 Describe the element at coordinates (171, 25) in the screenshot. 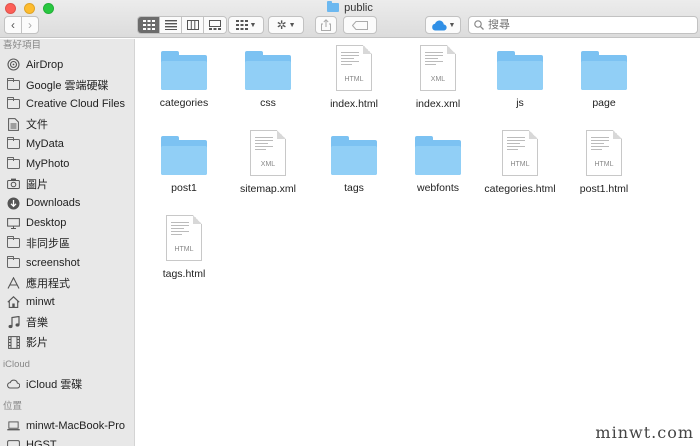

I see `list-view-button` at that location.